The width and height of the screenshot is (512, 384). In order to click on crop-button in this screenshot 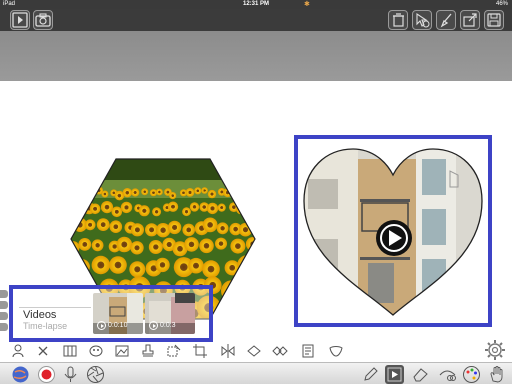, I will do `click(200, 351)`.